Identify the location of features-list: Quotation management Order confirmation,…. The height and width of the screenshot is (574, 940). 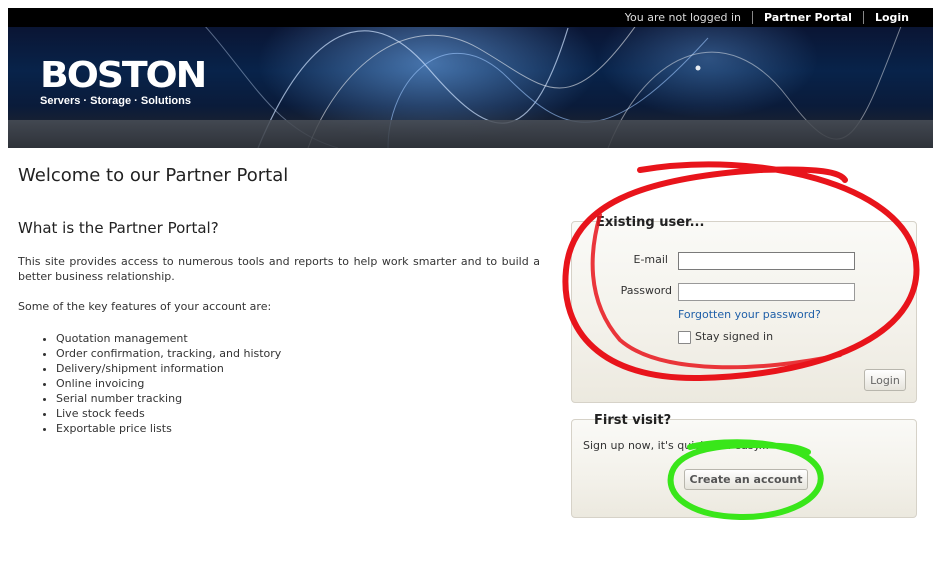
(160, 383).